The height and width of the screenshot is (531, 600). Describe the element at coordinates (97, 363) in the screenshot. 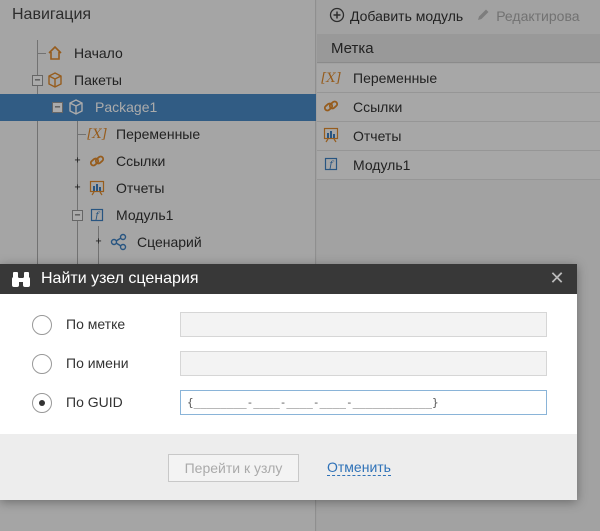

I see `by-name-label: По имени` at that location.